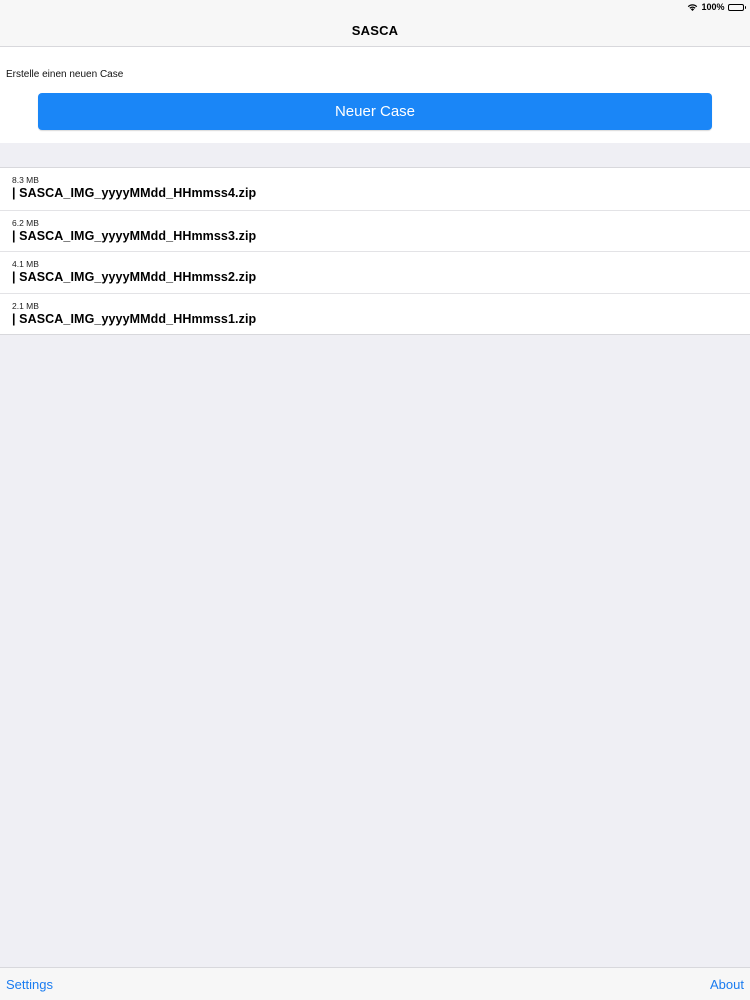 The image size is (750, 1000). Describe the element at coordinates (65, 74) in the screenshot. I see `new-case-label: Erstelle einen neuen Case` at that location.